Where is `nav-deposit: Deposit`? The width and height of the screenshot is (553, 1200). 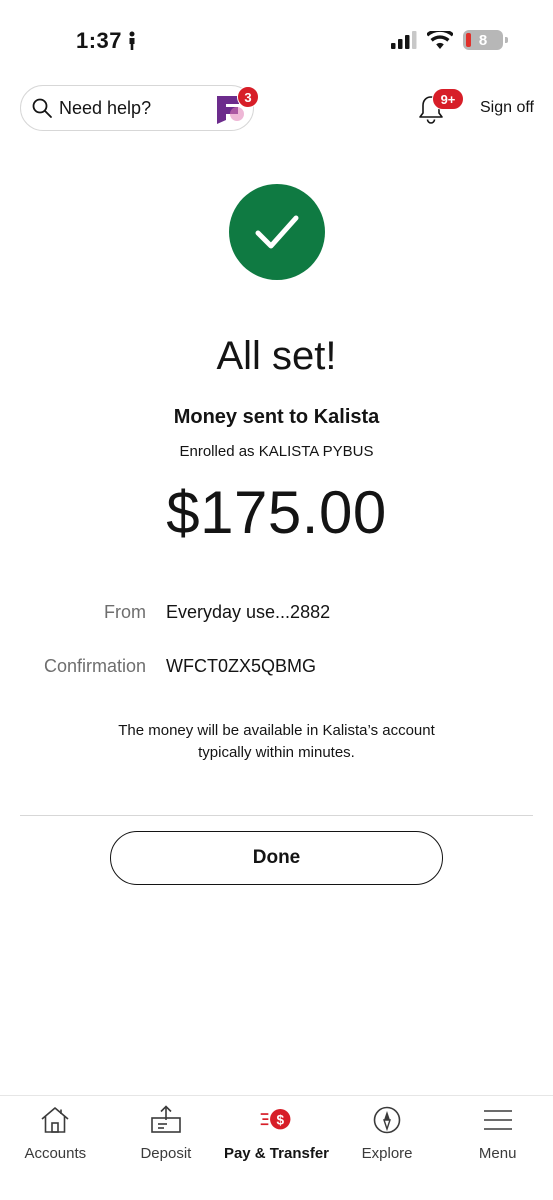
nav-deposit: Deposit is located at coordinates (166, 1148).